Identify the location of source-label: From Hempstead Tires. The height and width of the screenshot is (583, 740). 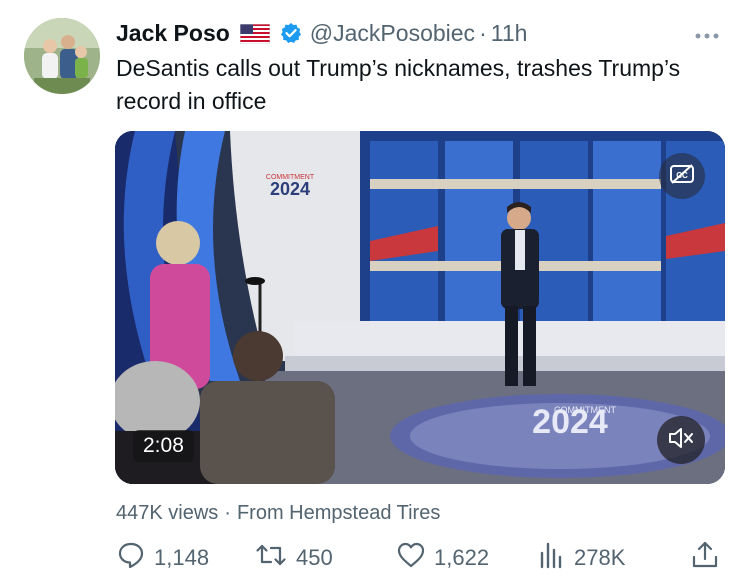
(338, 513).